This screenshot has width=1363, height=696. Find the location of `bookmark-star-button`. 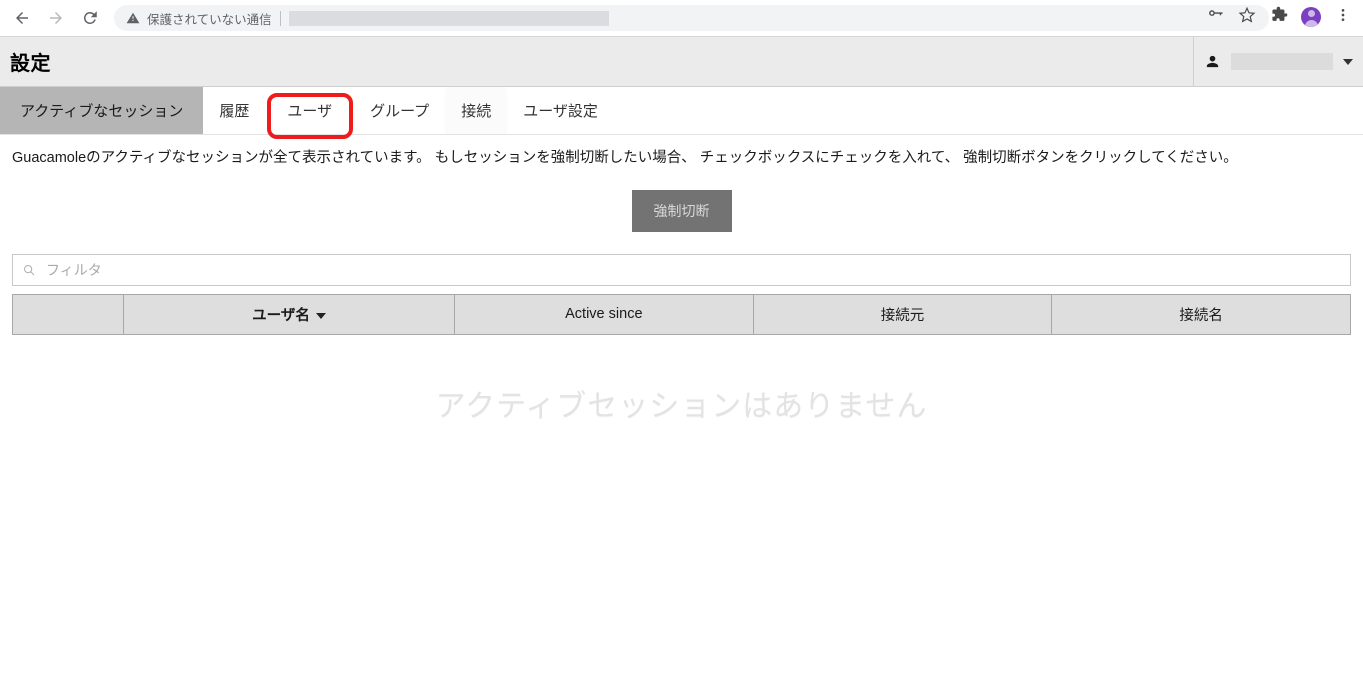

bookmark-star-button is located at coordinates (1247, 17).